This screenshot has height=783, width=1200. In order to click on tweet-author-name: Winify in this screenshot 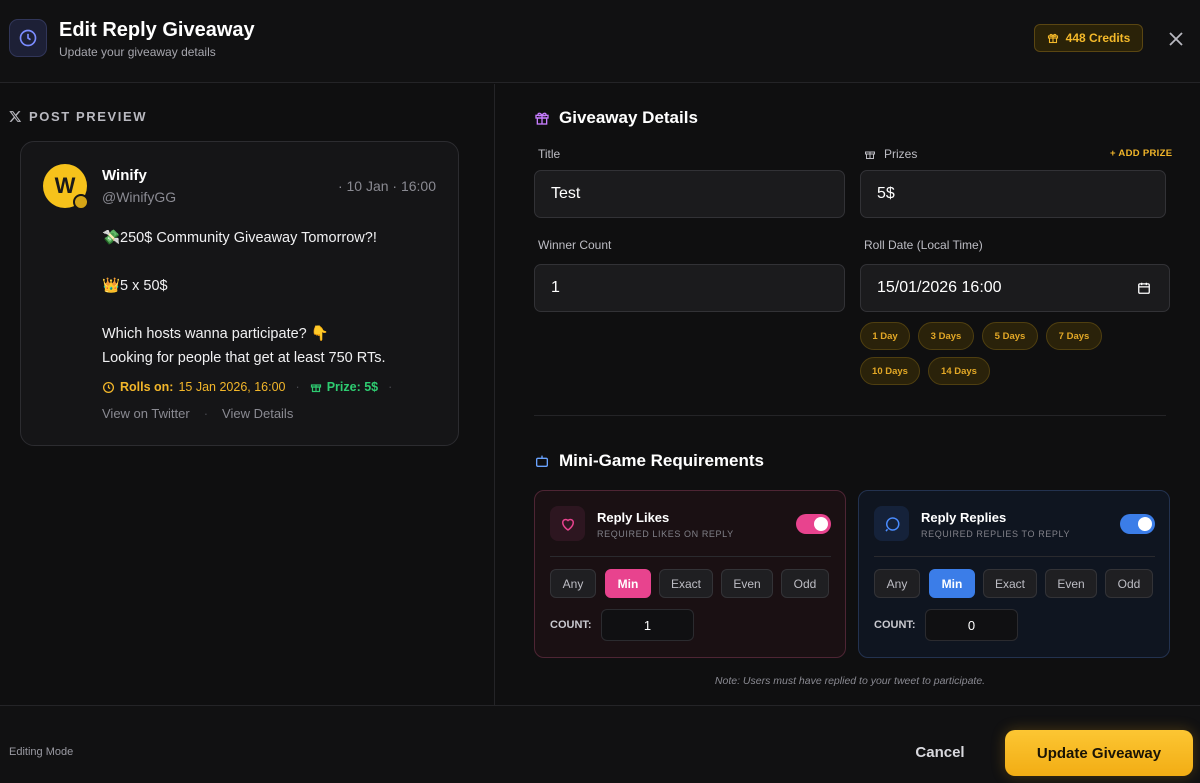, I will do `click(124, 175)`.